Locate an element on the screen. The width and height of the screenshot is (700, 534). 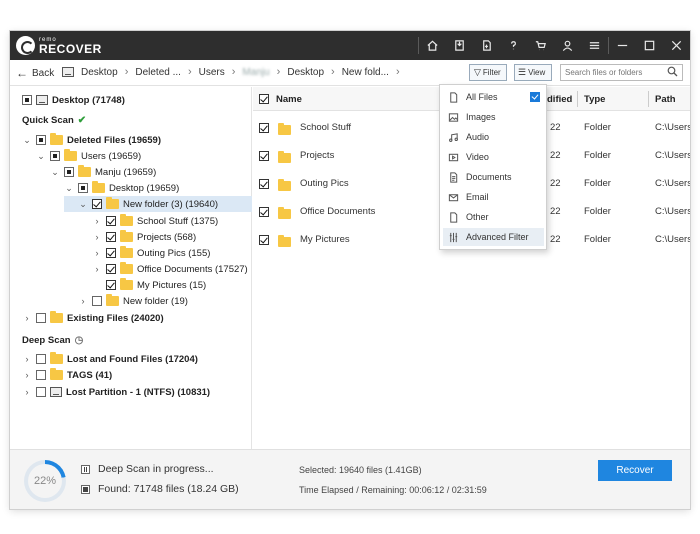
search-icon is located at coordinates (672, 71).